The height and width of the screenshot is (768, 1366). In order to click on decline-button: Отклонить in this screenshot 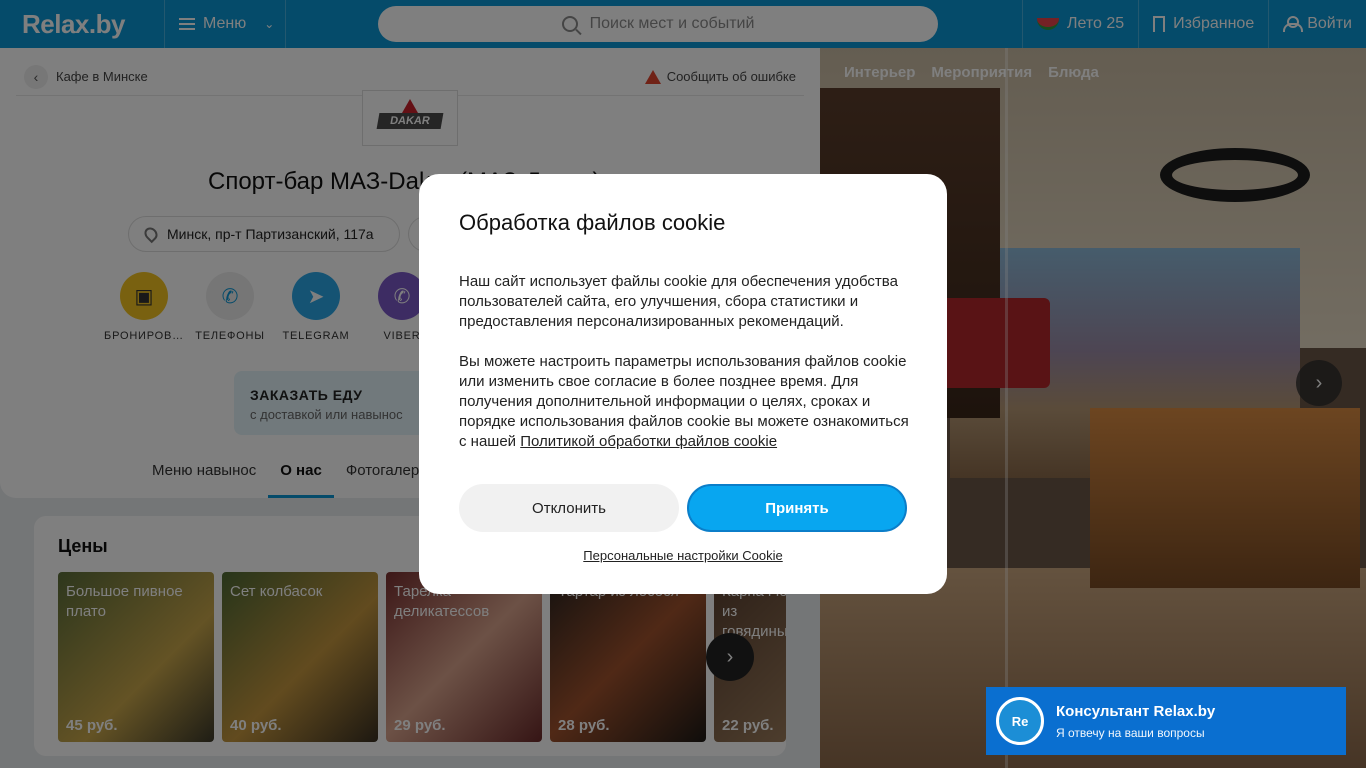, I will do `click(569, 508)`.